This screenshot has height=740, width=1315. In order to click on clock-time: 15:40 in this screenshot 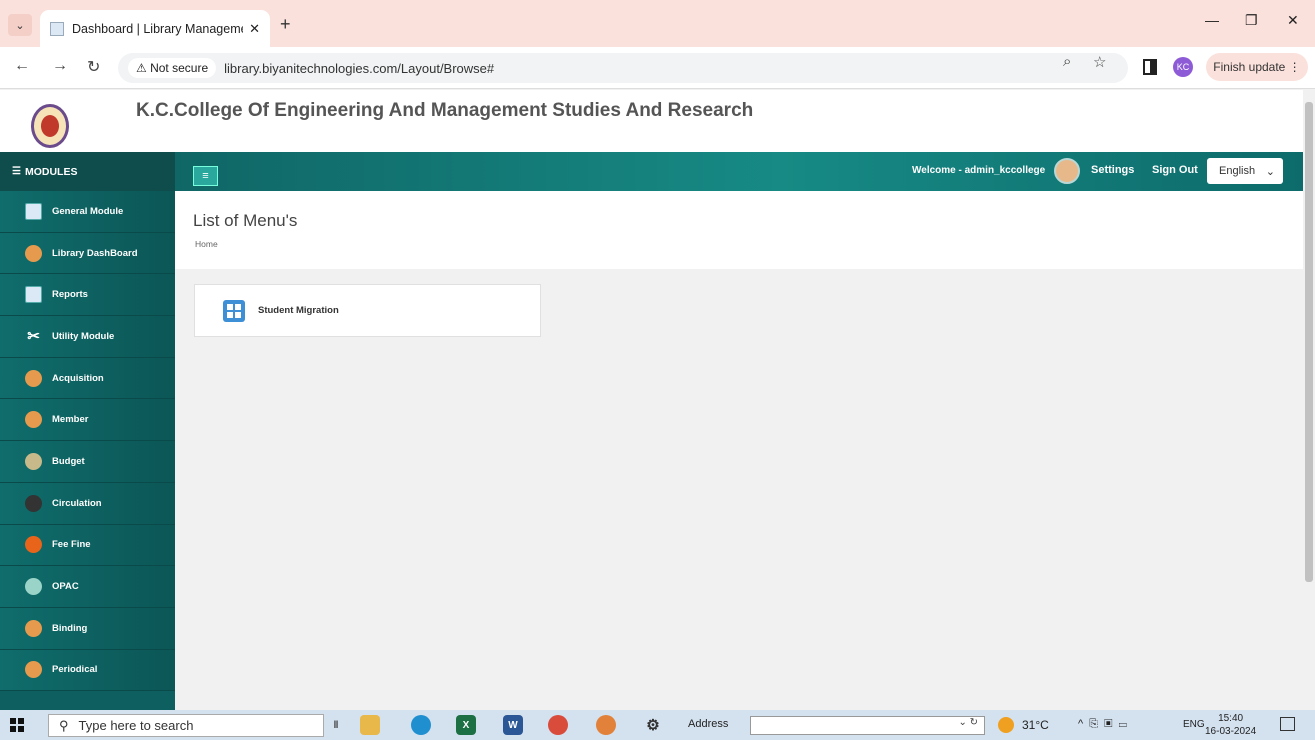, I will do `click(1231, 718)`.